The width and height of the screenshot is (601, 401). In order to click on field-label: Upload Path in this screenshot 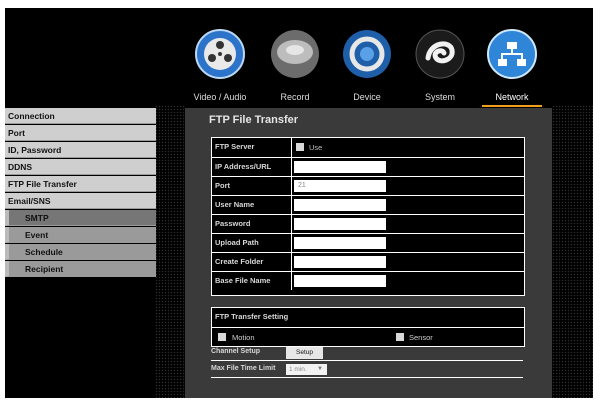, I will do `click(252, 243)`.